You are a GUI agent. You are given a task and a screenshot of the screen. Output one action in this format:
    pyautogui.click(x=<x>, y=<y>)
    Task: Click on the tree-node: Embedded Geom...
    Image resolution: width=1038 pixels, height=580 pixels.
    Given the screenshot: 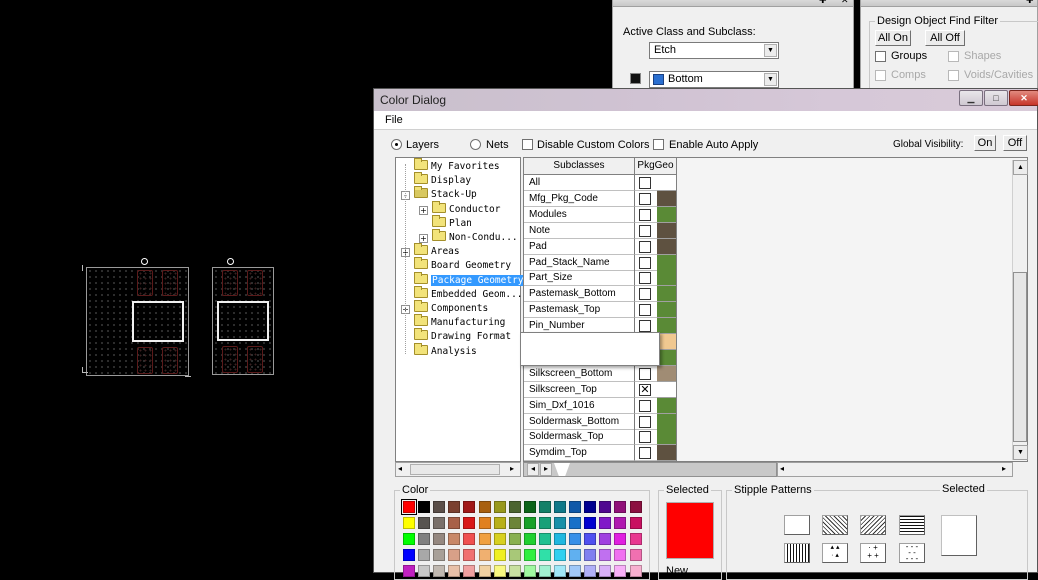 What is the action you would take?
    pyautogui.click(x=468, y=293)
    